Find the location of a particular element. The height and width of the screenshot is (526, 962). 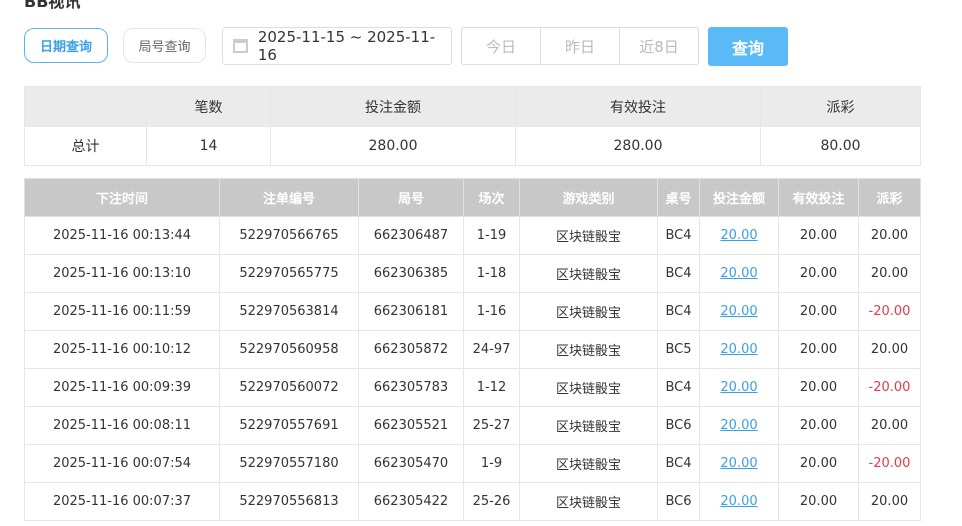

summary-header: 笔数 is located at coordinates (208, 106).